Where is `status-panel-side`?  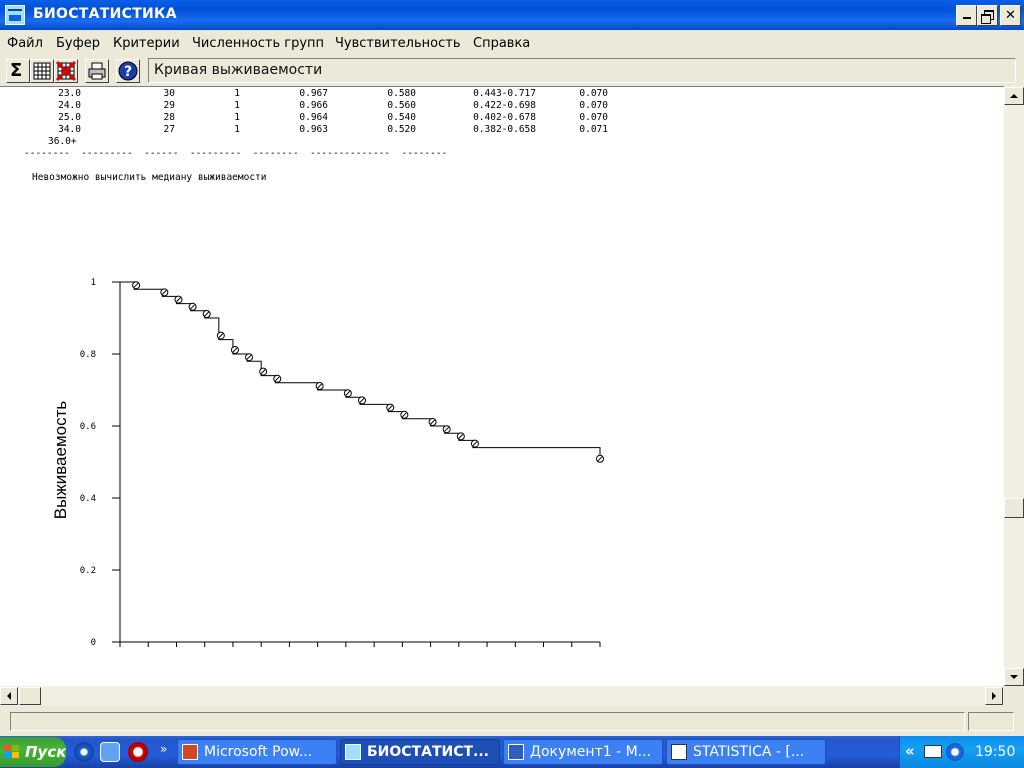 status-panel-side is located at coordinates (991, 721).